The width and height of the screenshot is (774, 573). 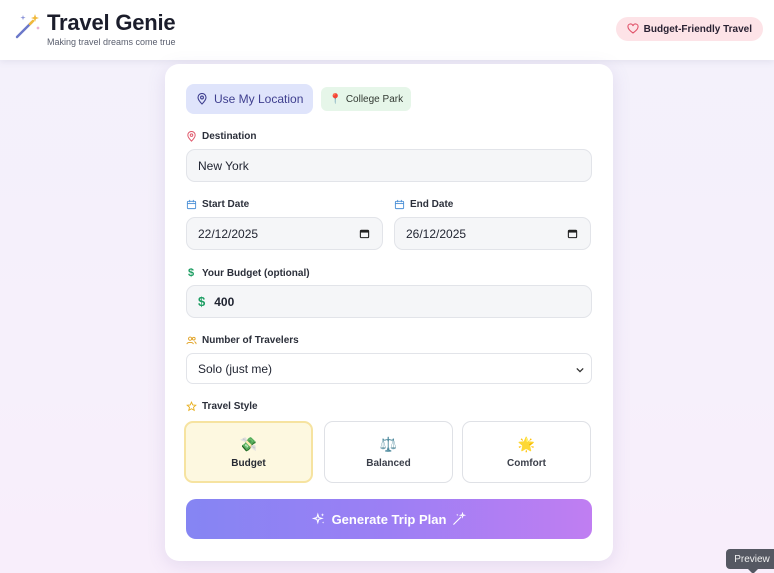 I want to click on use-my-location-label: Use My Location, so click(x=259, y=99).